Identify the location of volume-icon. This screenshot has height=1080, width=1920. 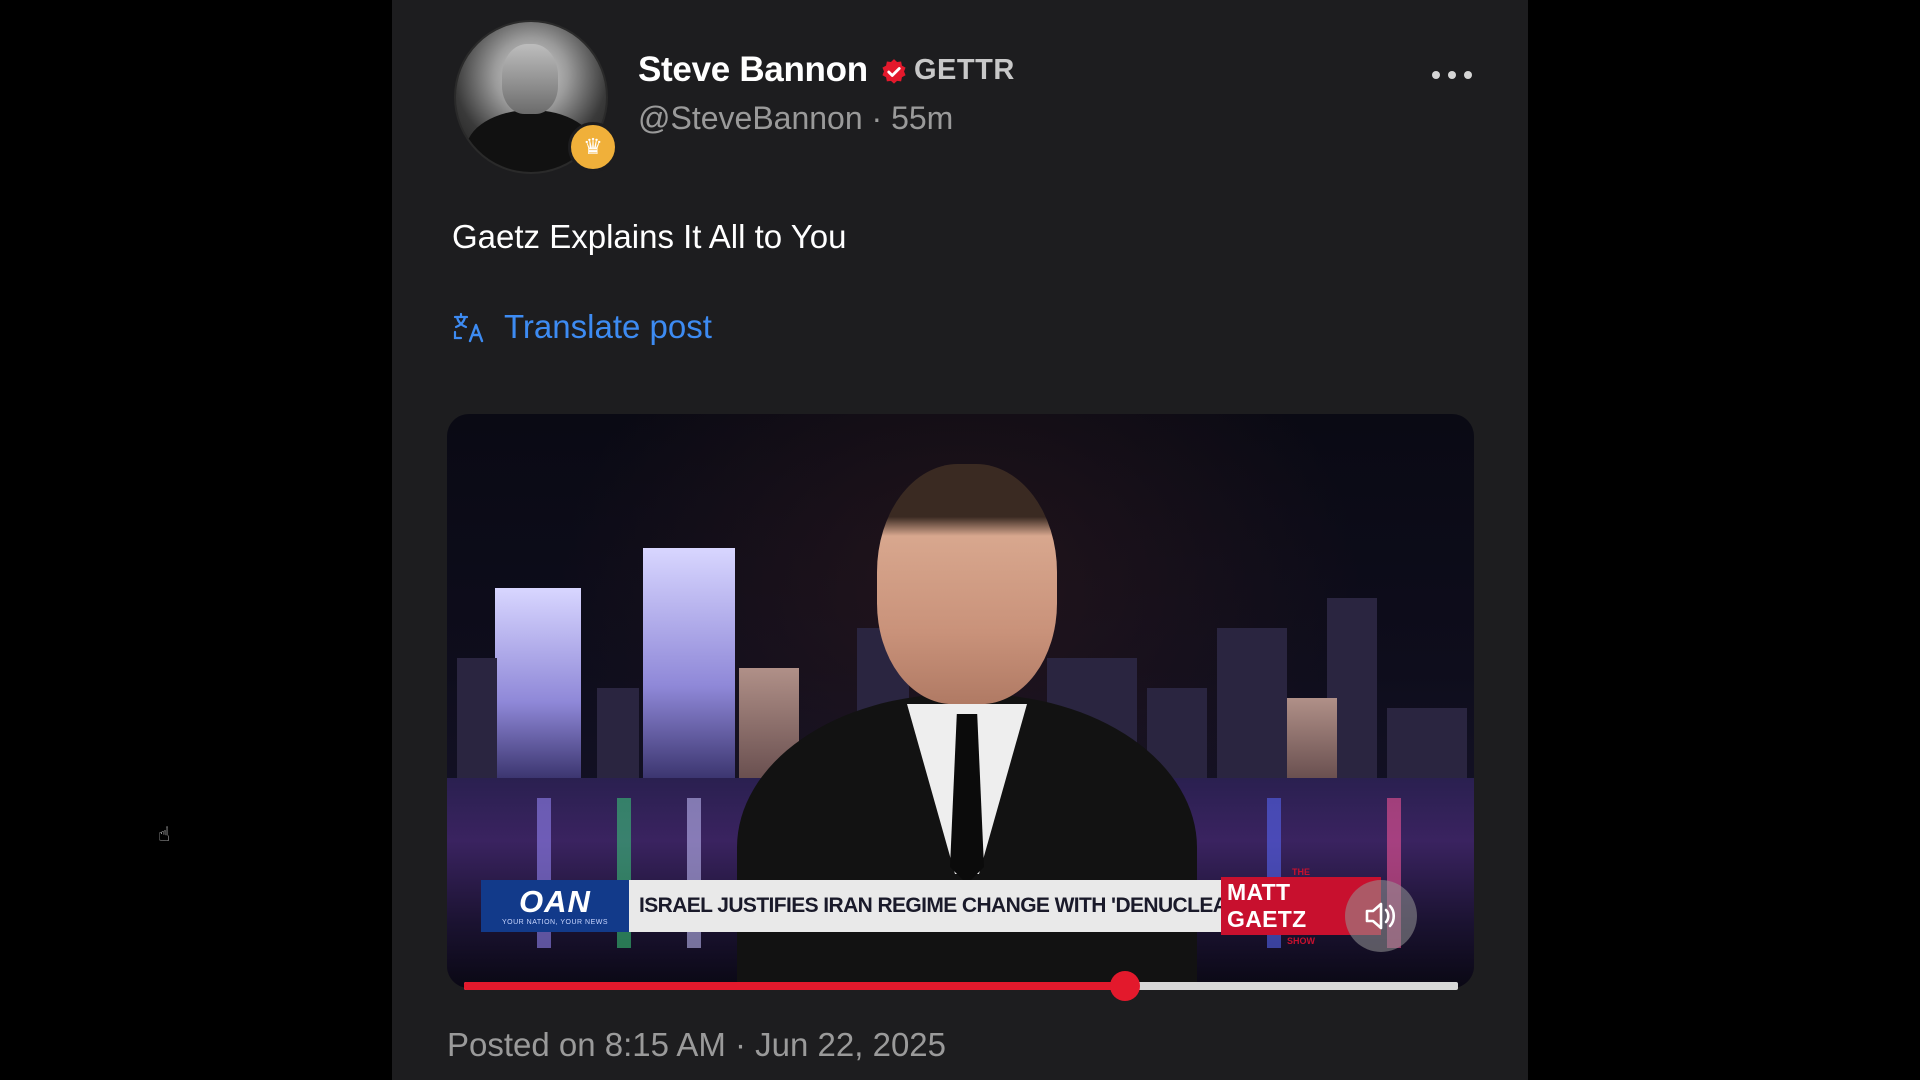
(1381, 916).